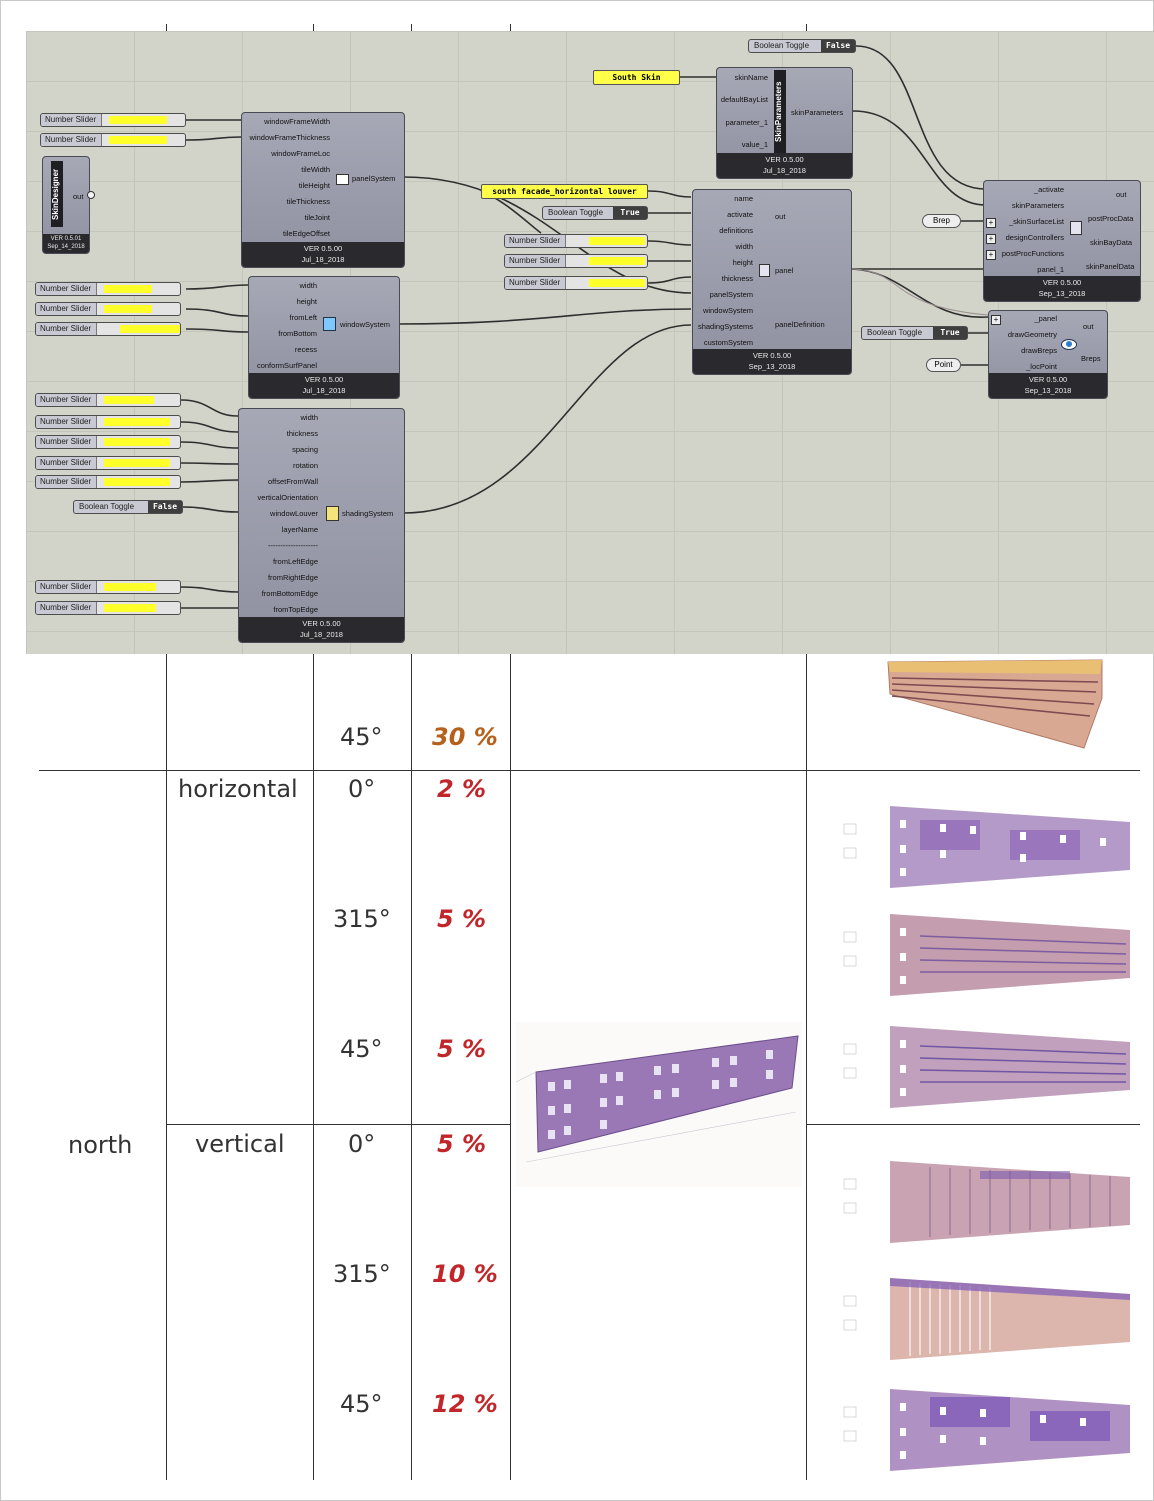 The height and width of the screenshot is (1501, 1154). Describe the element at coordinates (659, 1104) in the screenshot. I see `facade-render-large` at that location.